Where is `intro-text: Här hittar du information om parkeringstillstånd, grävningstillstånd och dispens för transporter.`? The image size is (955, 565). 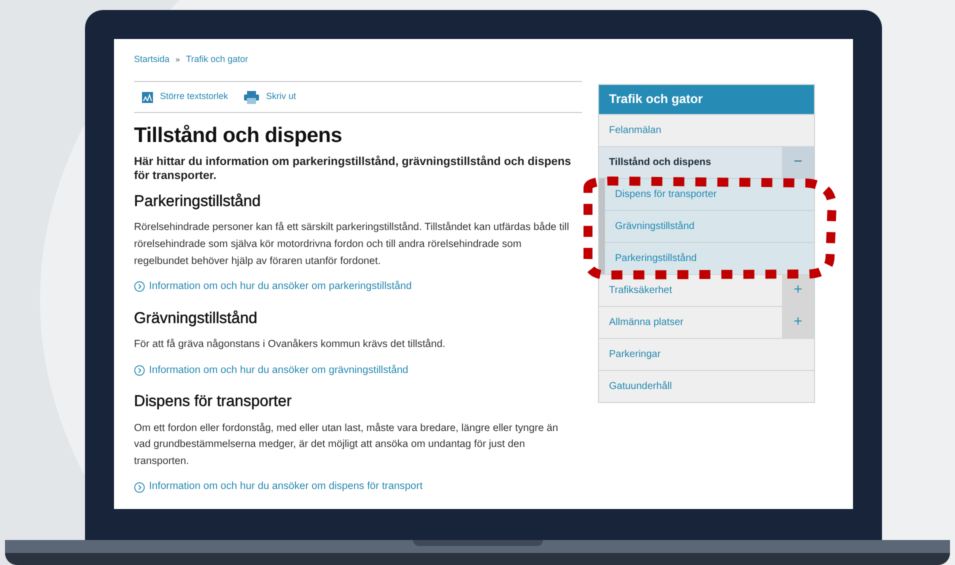 intro-text: Här hittar du information om parkeringstillstånd, grävningstillstånd och dispens för transporter. is located at coordinates (353, 170).